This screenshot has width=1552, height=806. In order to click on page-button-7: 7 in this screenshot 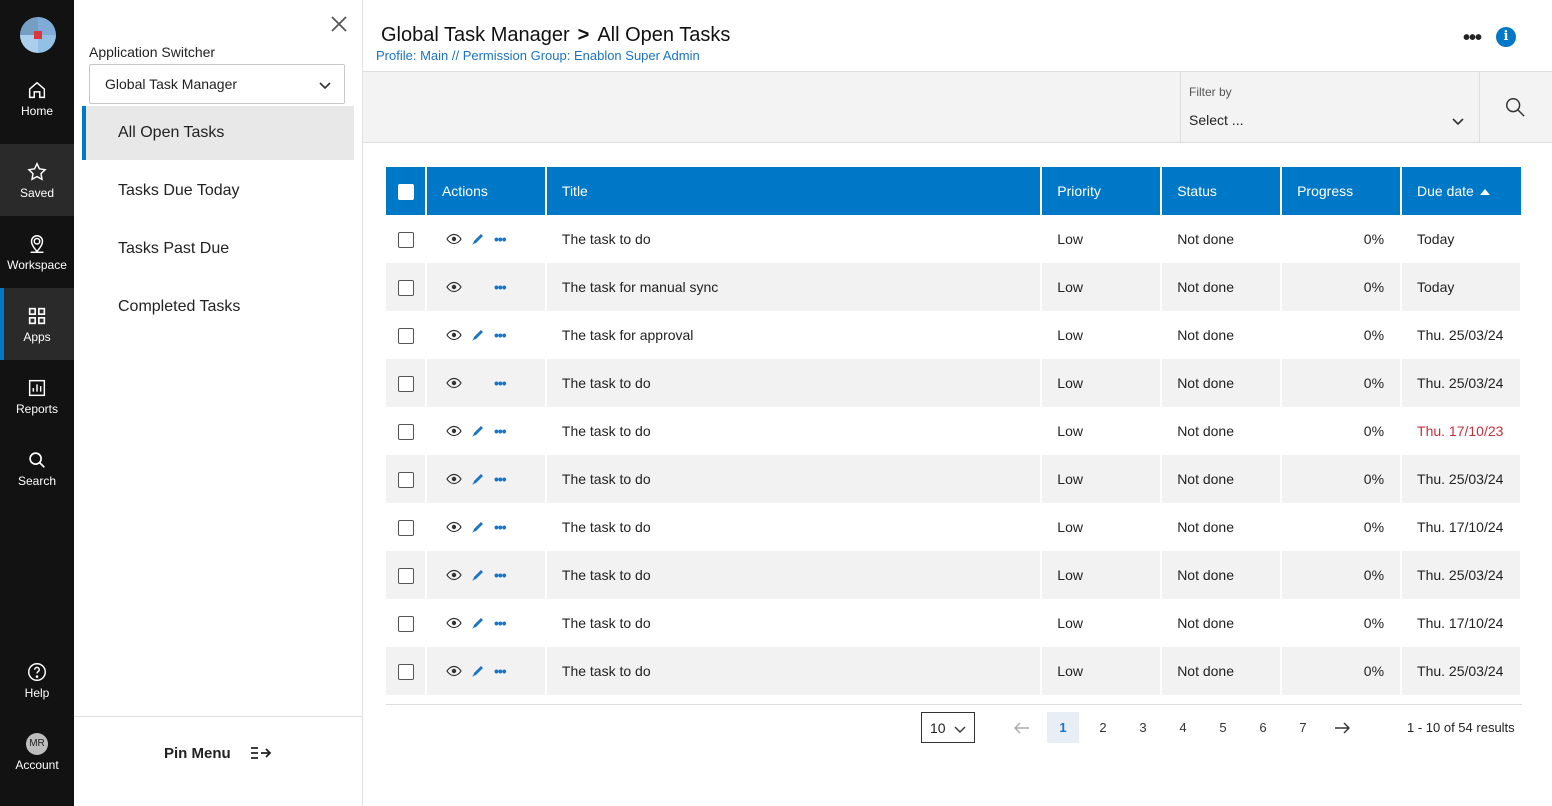, I will do `click(1303, 727)`.